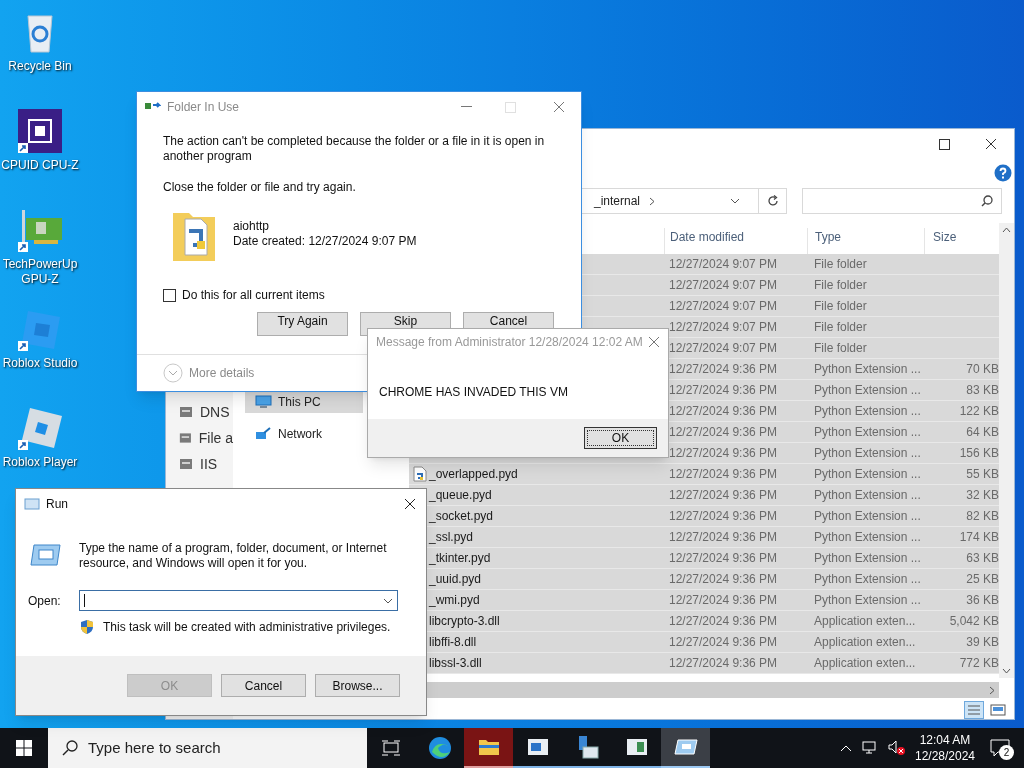 The height and width of the screenshot is (768, 1024). What do you see at coordinates (473, 474) in the screenshot?
I see `file-name: _overlapped.pyd` at bounding box center [473, 474].